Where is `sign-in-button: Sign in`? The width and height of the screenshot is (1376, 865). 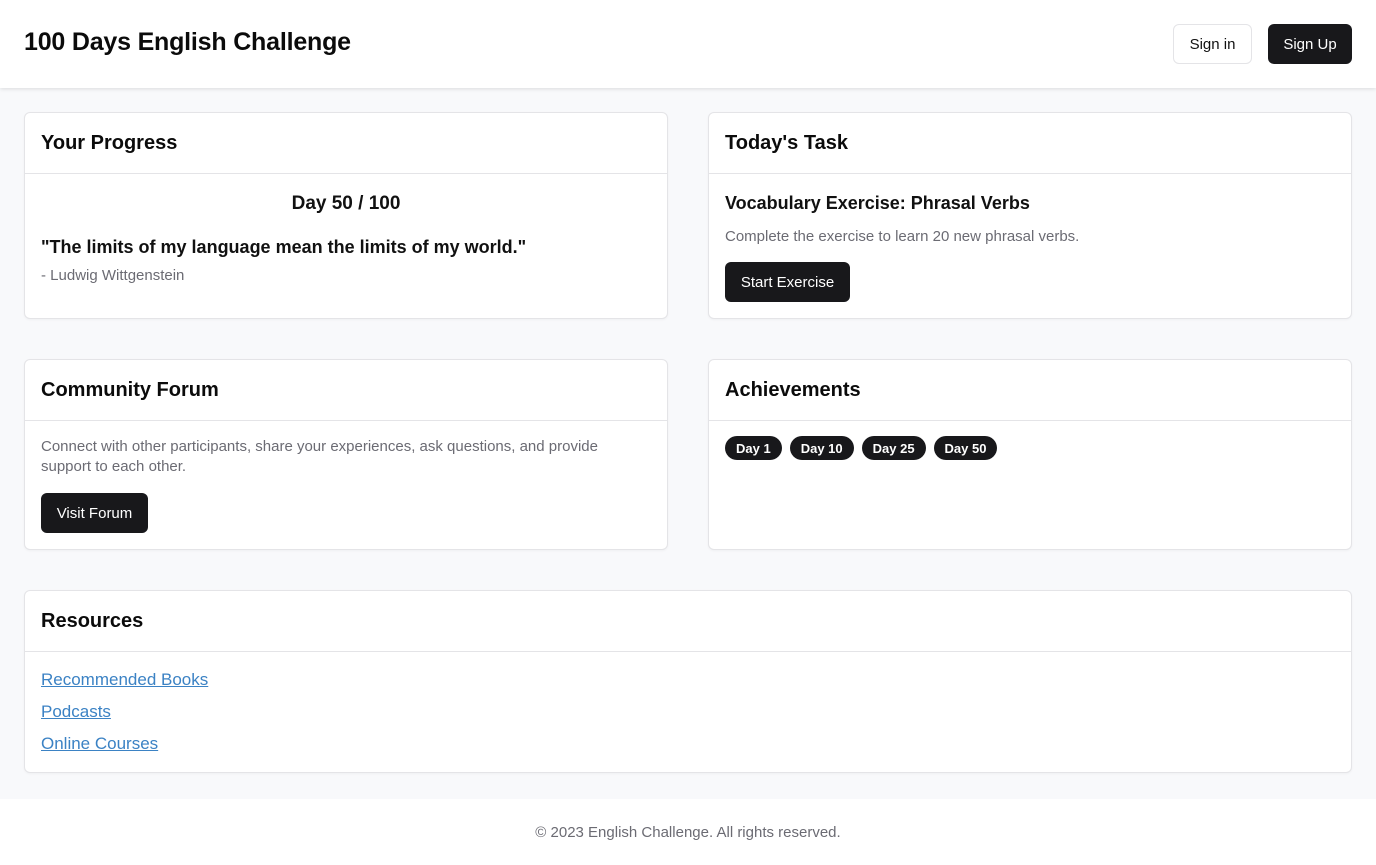 sign-in-button: Sign in is located at coordinates (1212, 44).